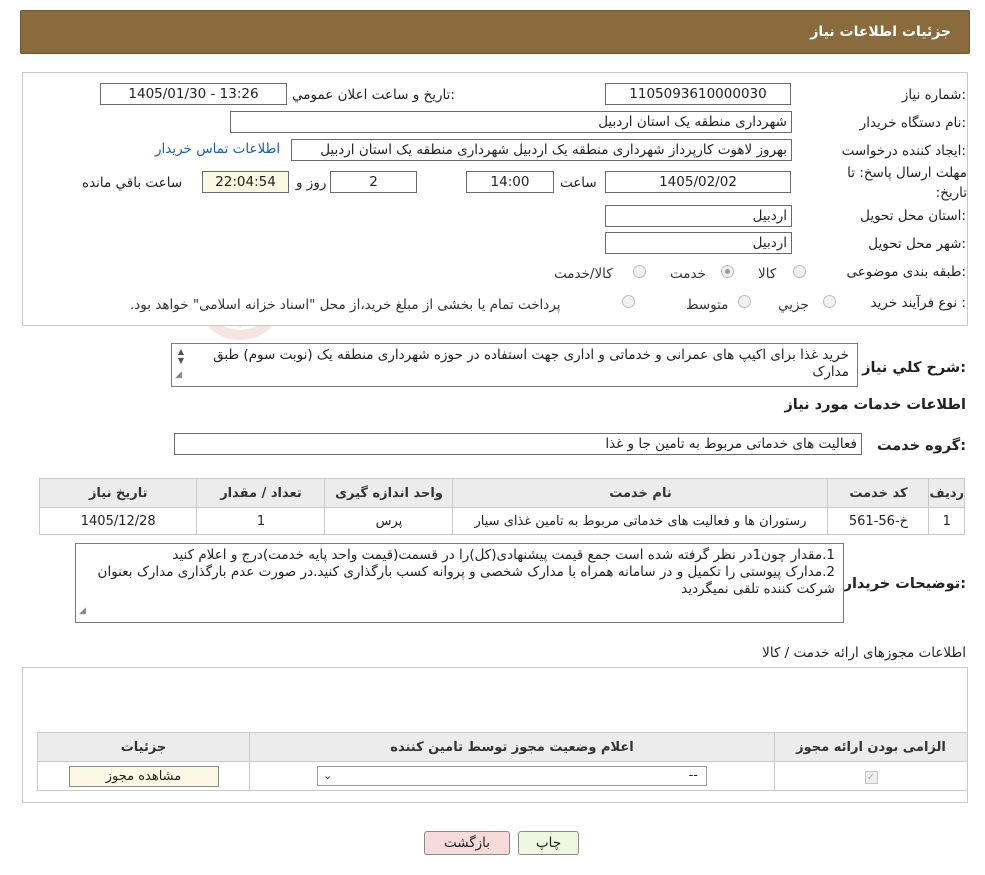  Describe the element at coordinates (744, 301) in the screenshot. I see `purchase-medium-radio` at that location.